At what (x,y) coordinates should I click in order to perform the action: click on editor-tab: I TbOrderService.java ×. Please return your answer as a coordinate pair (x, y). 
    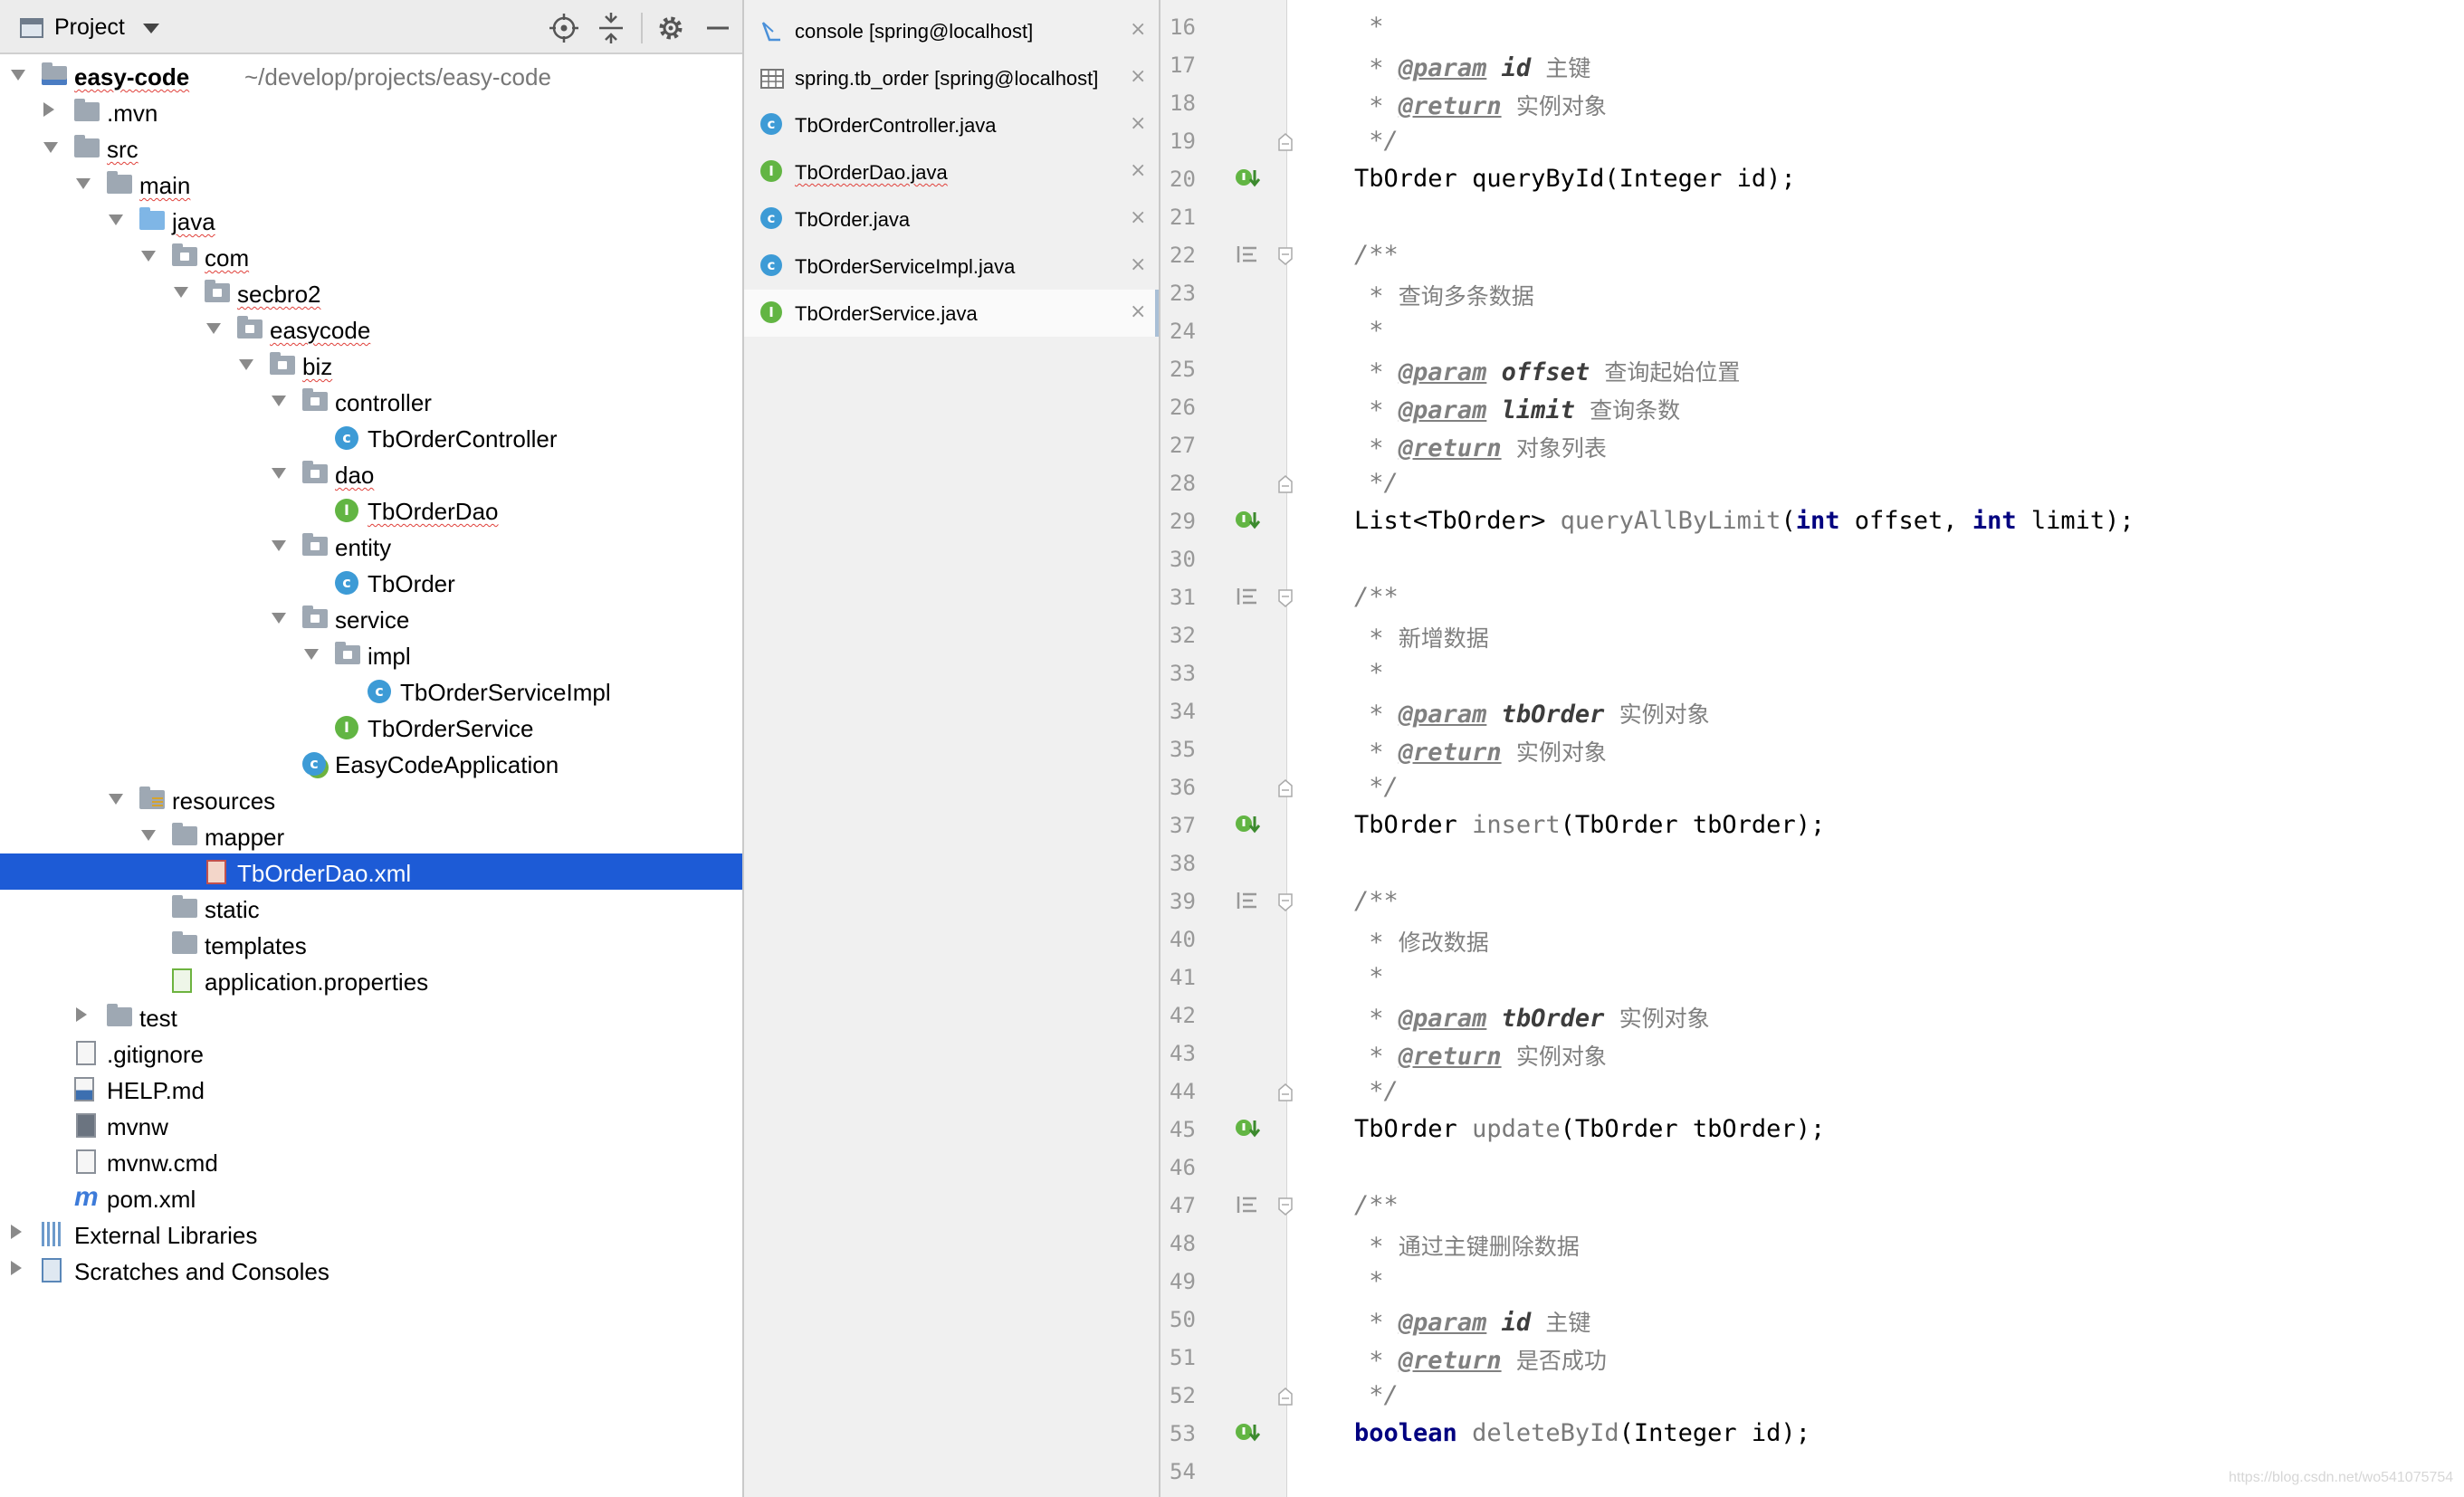
    Looking at the image, I should click on (951, 313).